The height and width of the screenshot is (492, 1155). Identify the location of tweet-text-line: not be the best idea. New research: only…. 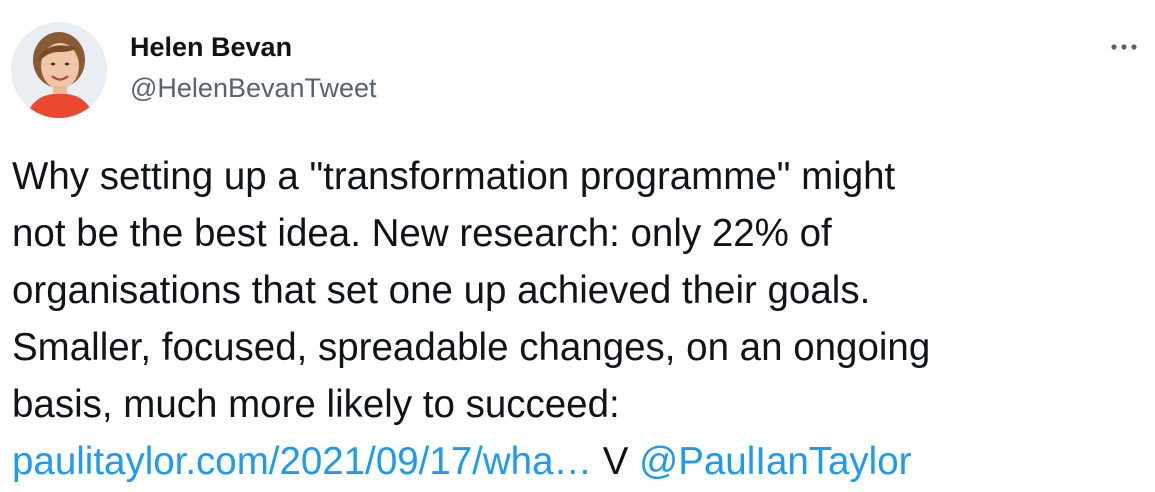
(422, 233).